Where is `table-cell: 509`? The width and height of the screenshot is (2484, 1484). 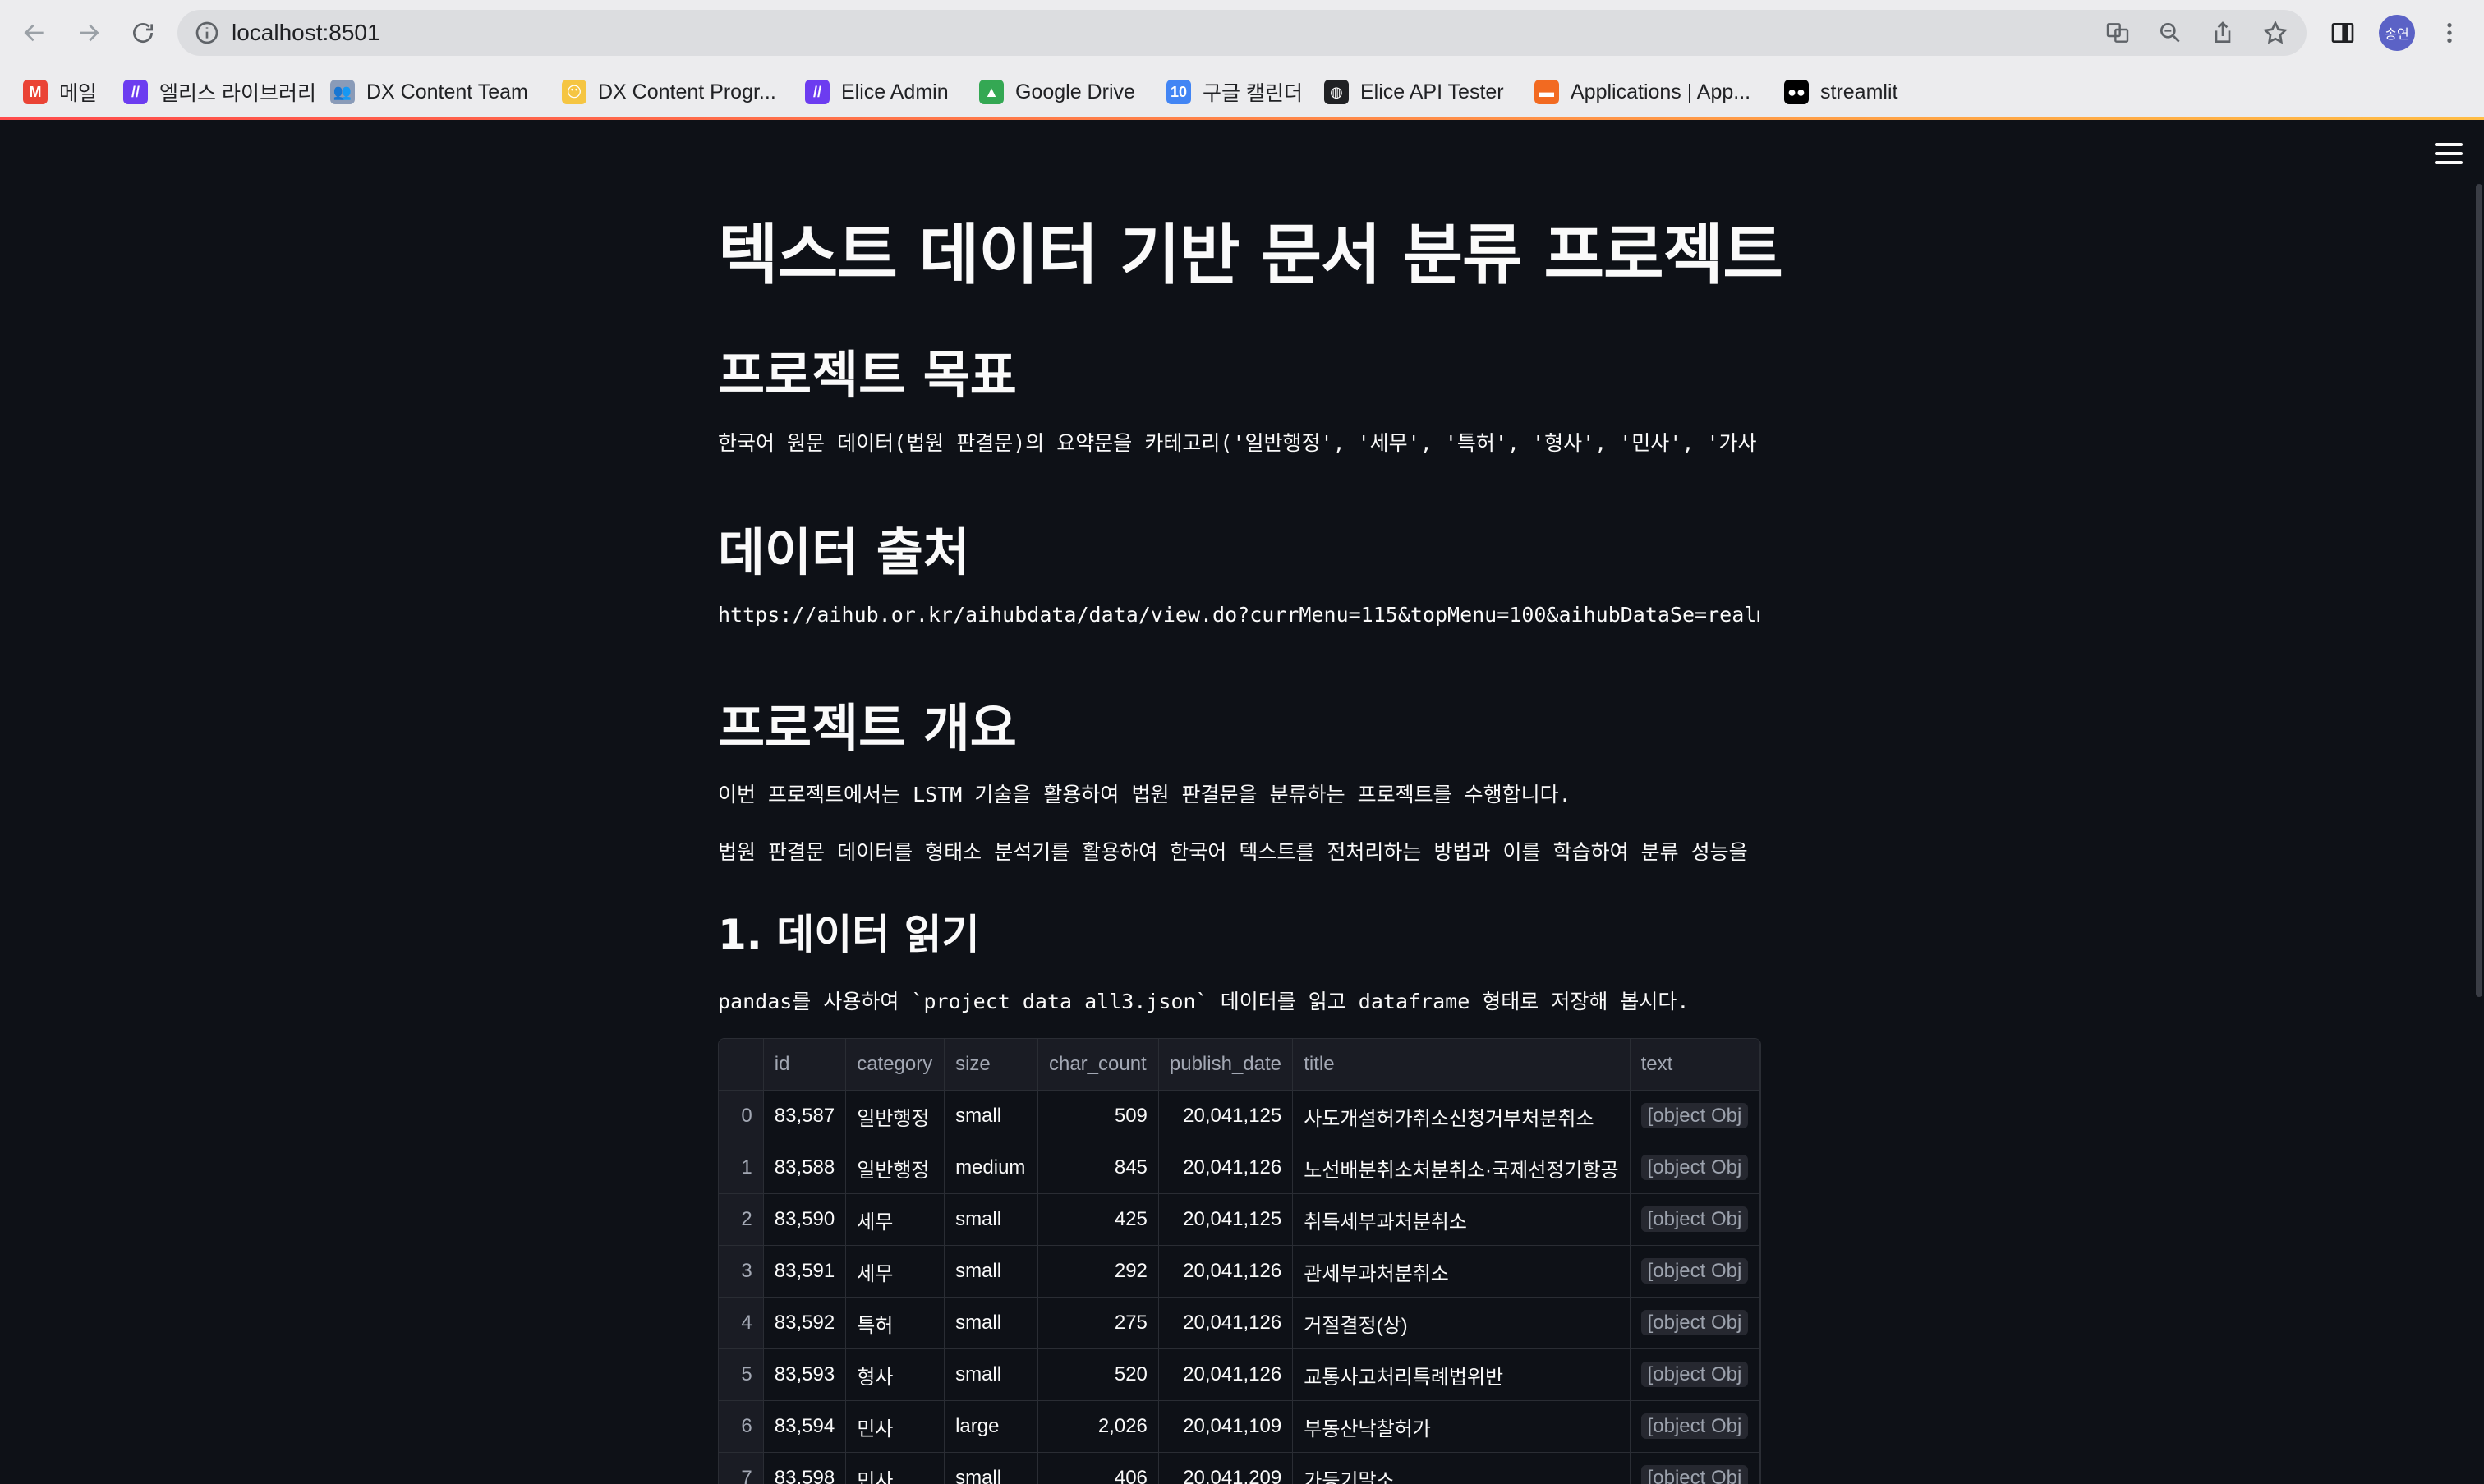
table-cell: 509 is located at coordinates (1097, 1117).